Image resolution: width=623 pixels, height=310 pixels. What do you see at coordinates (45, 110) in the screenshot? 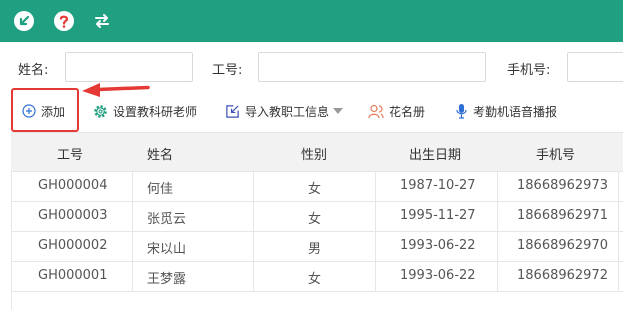
I see `highlight-box` at bounding box center [45, 110].